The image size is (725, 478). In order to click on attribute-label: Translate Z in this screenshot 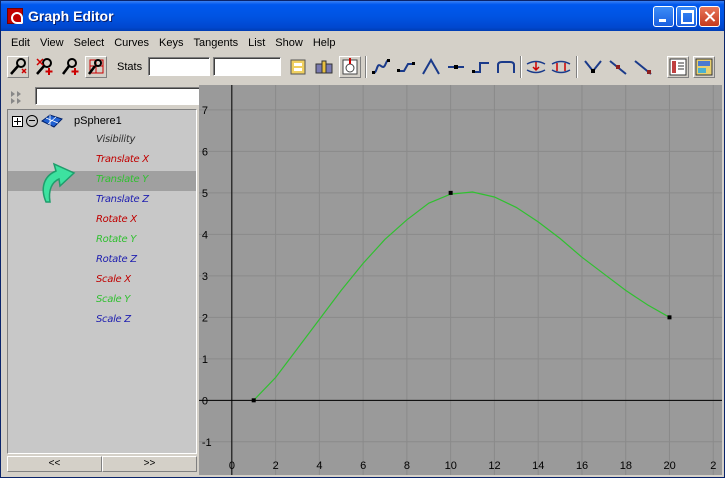, I will do `click(122, 199)`.